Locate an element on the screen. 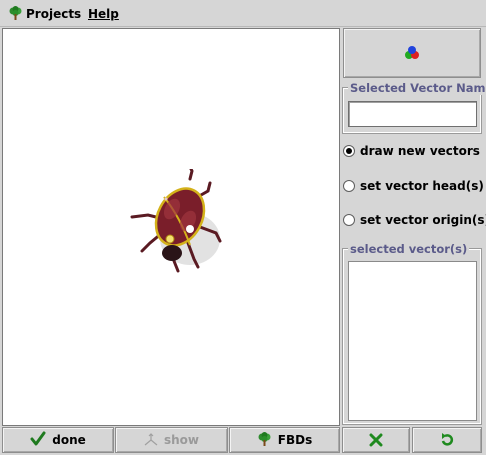  cancel-button is located at coordinates (376, 440).